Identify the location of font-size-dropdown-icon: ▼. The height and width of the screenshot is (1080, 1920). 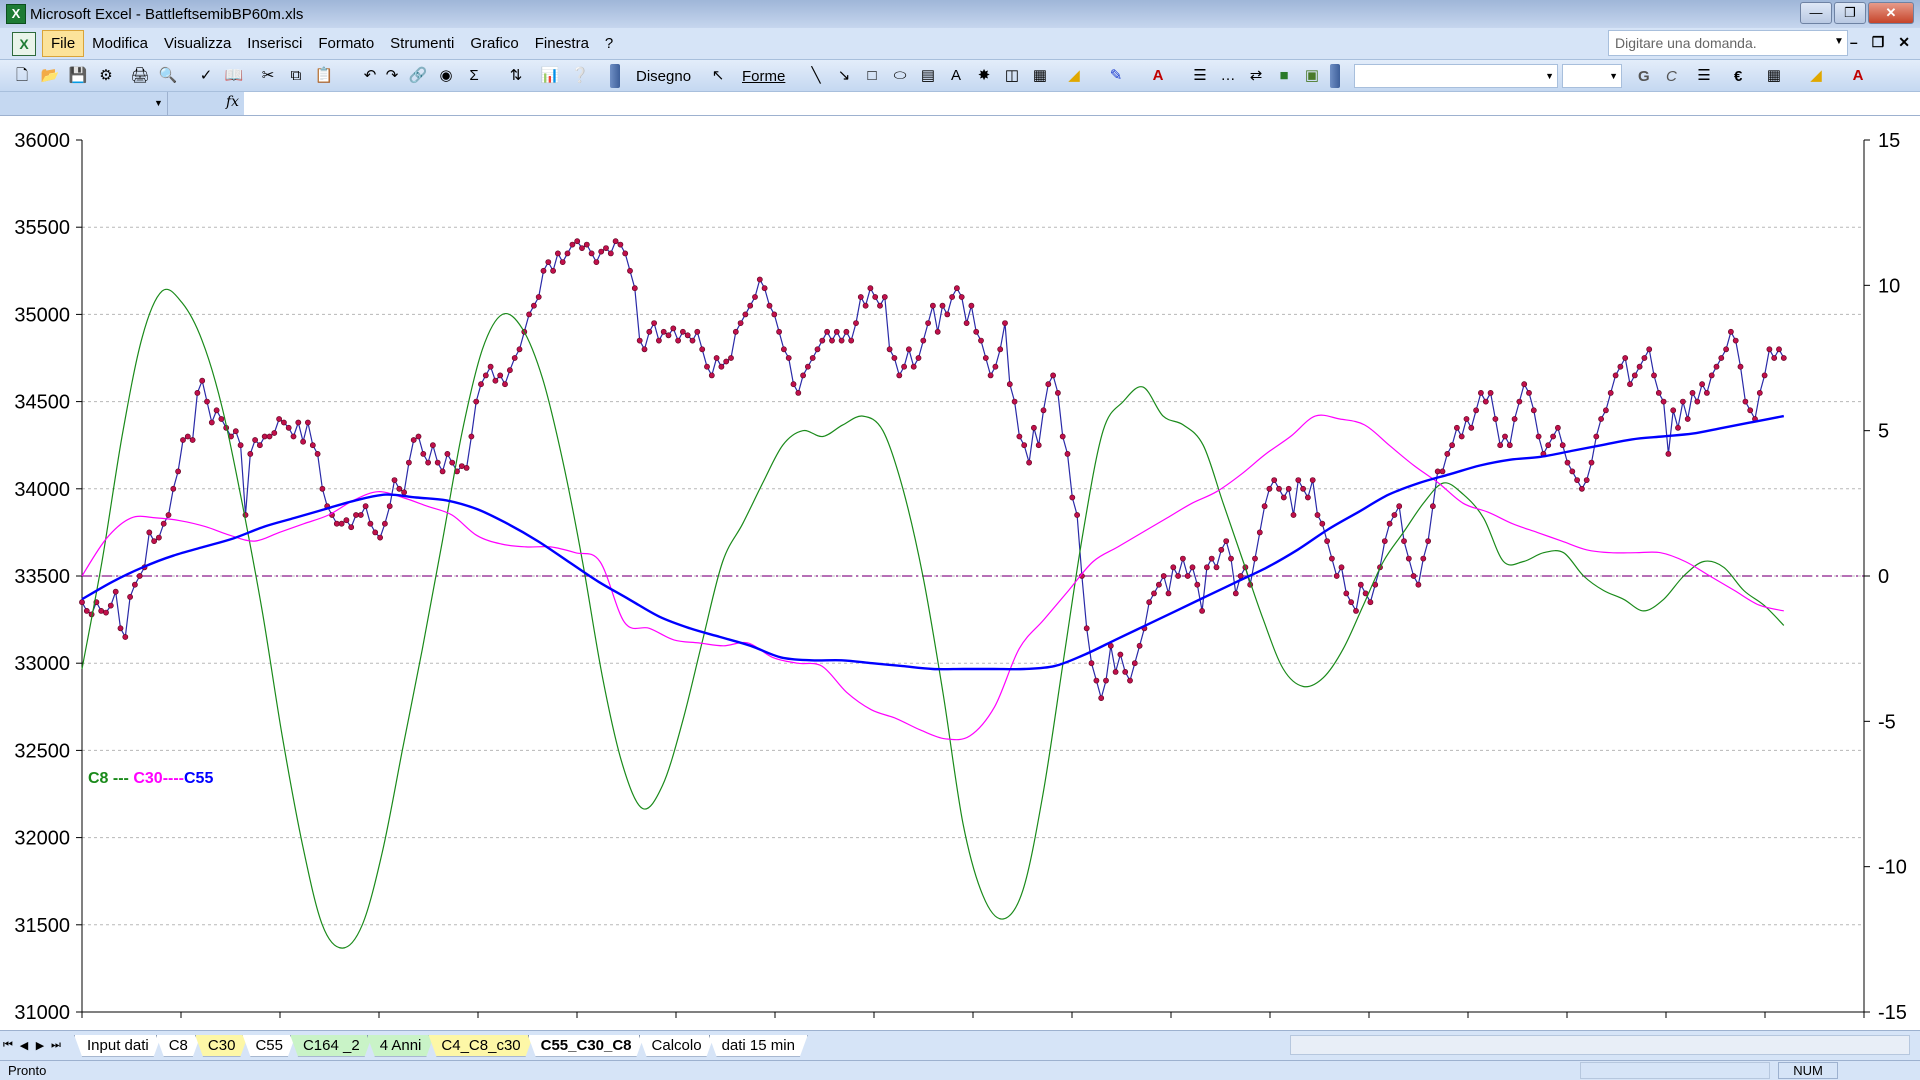
(1613, 76).